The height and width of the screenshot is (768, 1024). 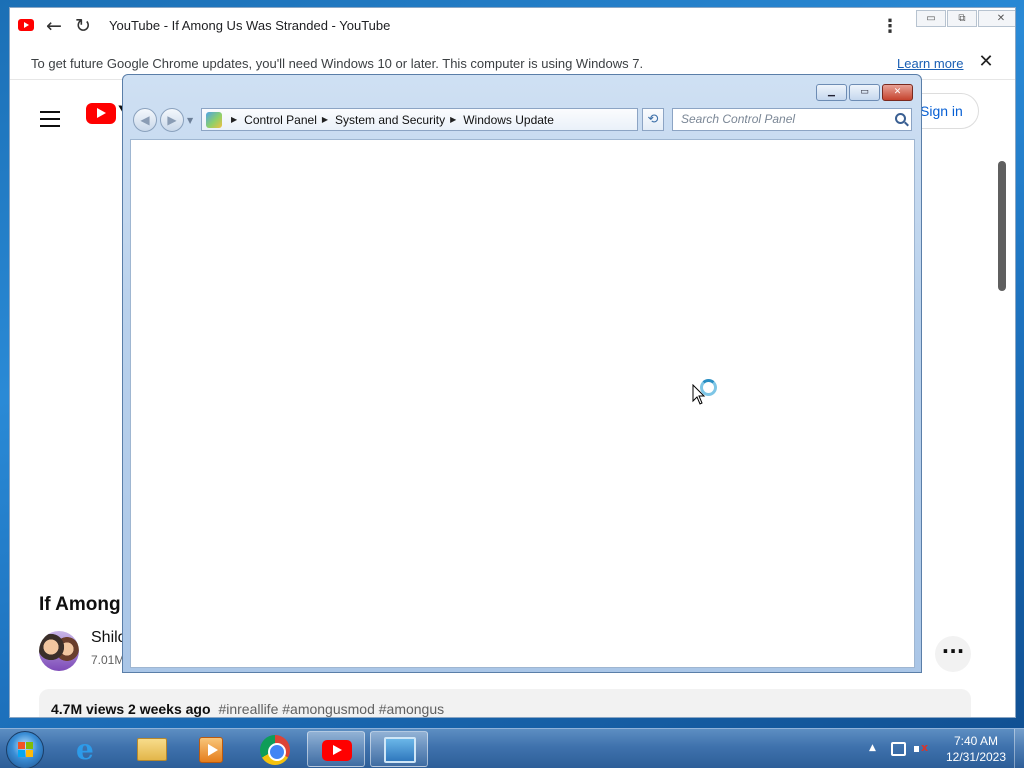 I want to click on youtube-icon, so click(x=337, y=750).